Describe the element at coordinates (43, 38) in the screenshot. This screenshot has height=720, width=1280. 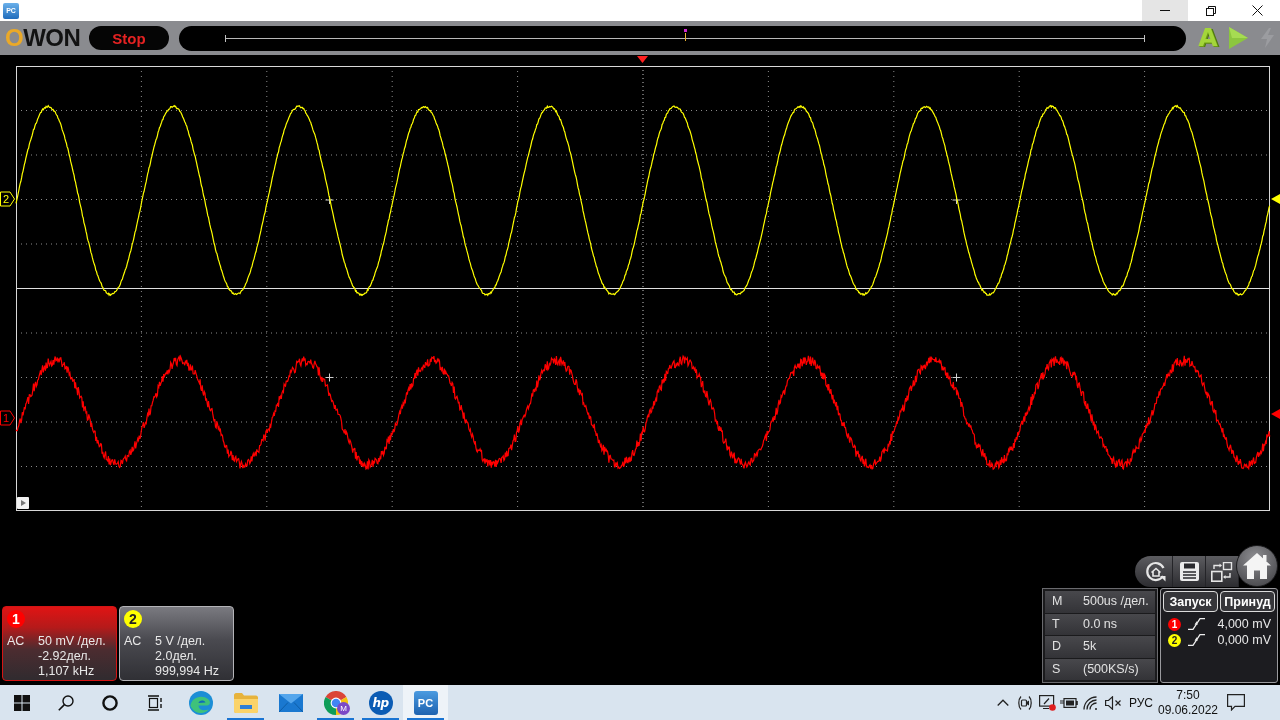
I see `brand-logo: OWON` at that location.